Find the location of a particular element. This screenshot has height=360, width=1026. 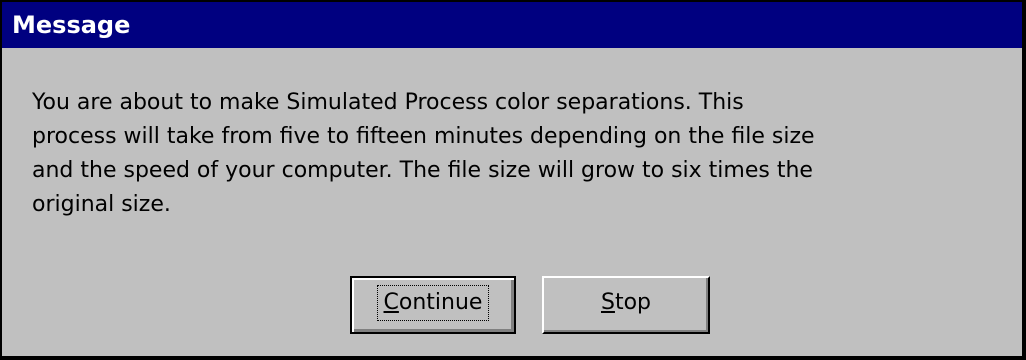

continue-button-focus-label: Continue is located at coordinates (433, 303).